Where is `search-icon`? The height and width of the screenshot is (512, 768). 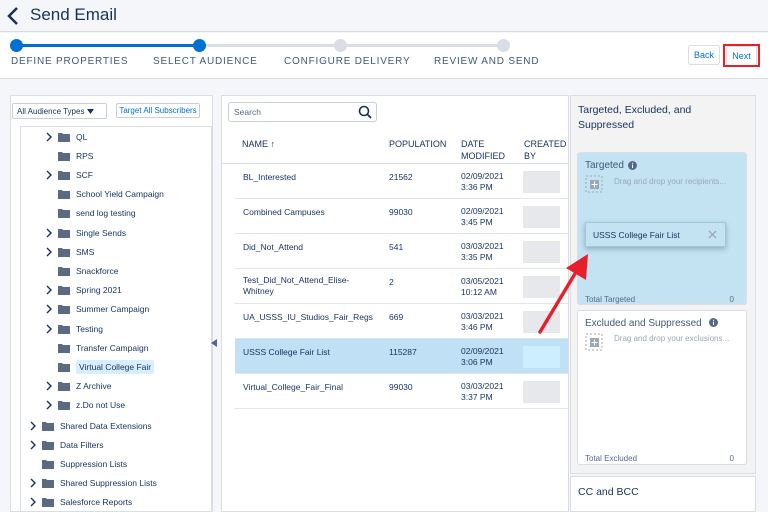 search-icon is located at coordinates (365, 112).